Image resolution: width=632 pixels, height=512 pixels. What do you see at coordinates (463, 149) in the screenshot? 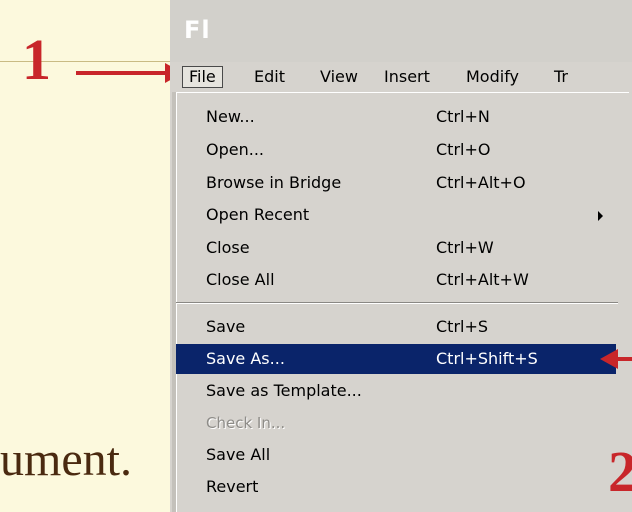
I see `menu-item-shortcut: Ctrl+O` at bounding box center [463, 149].